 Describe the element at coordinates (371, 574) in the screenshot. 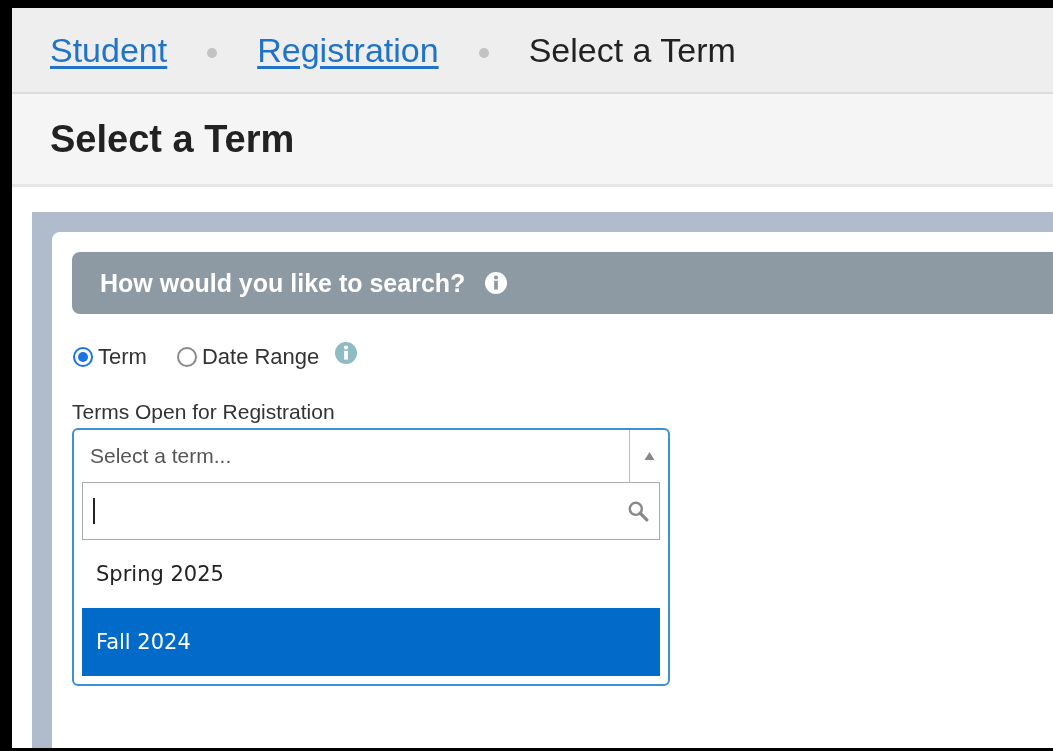

I see `dropdown-option: Spring 2025` at that location.